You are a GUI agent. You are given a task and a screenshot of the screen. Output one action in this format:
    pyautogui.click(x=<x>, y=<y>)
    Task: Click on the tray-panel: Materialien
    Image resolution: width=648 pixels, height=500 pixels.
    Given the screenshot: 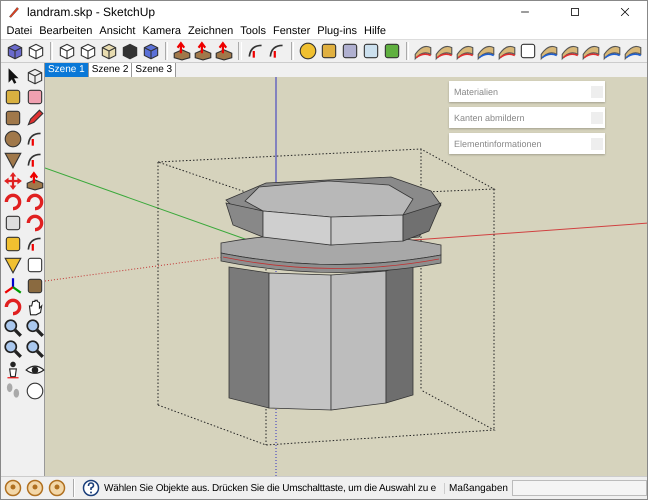 What is the action you would take?
    pyautogui.click(x=527, y=91)
    